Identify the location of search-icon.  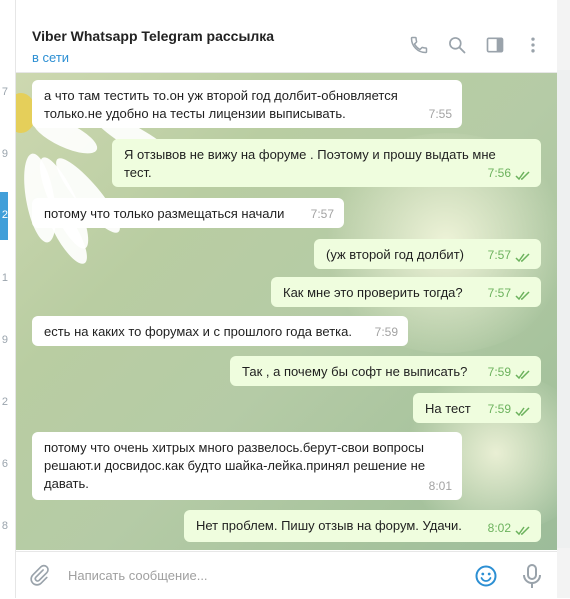
(457, 45).